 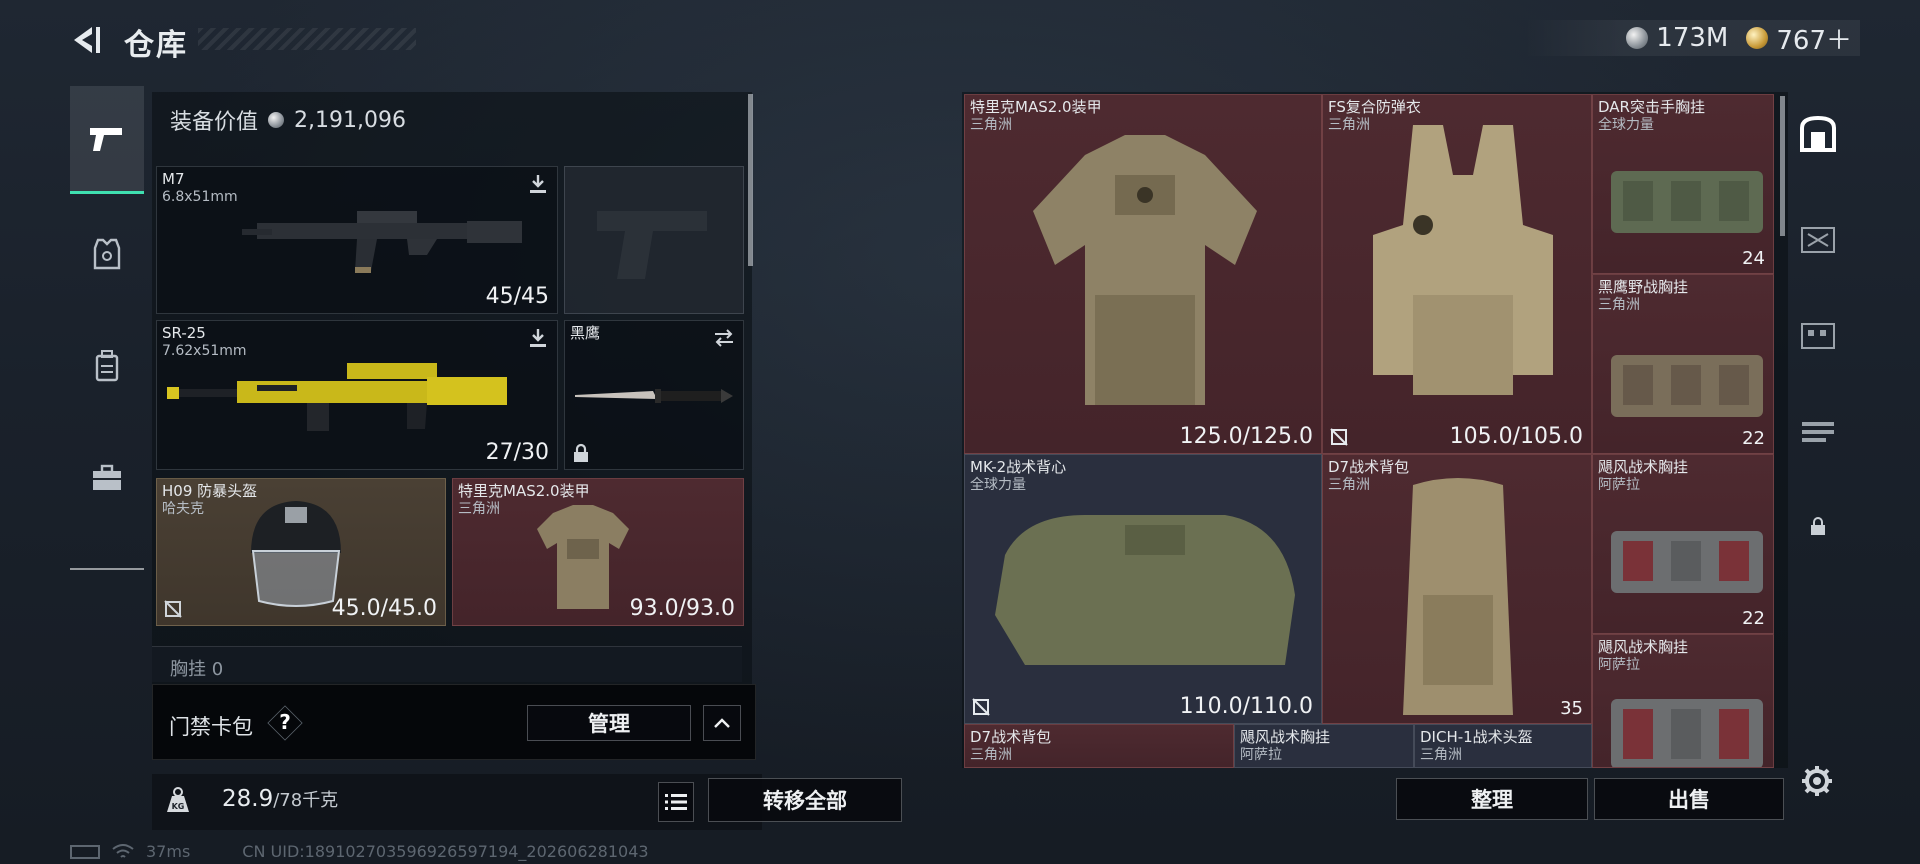 I want to click on chest-rig-dar-image, so click(x=1687, y=202).